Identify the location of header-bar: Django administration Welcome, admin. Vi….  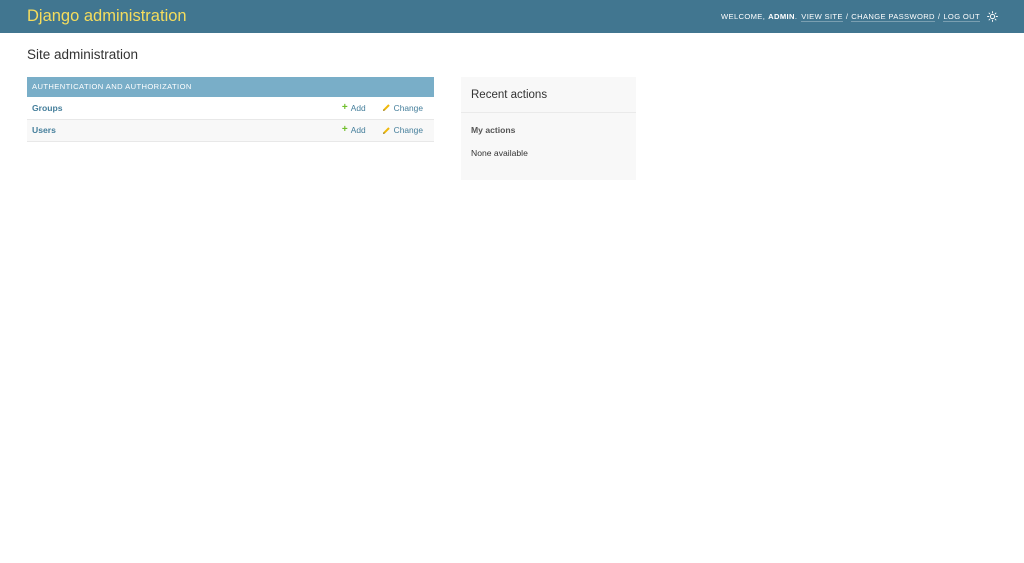
(512, 16).